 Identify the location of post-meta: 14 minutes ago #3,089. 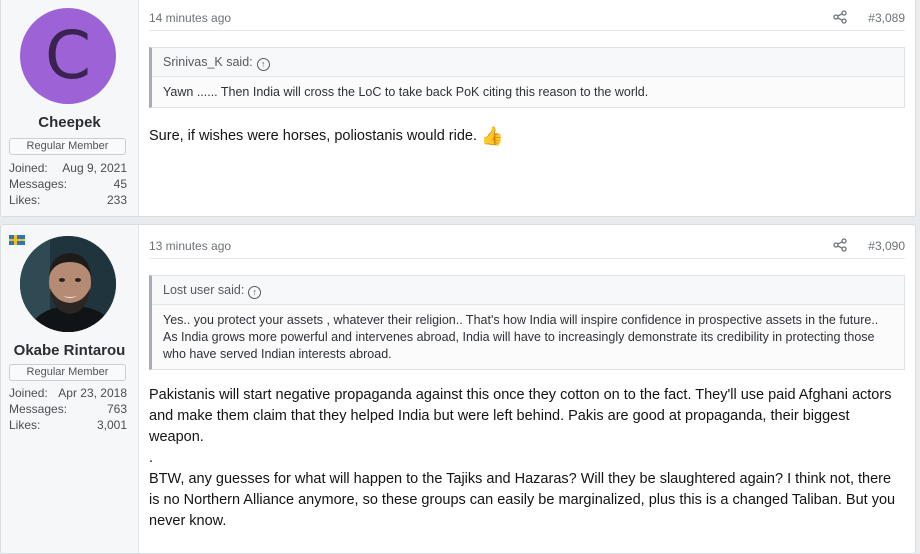
(527, 19).